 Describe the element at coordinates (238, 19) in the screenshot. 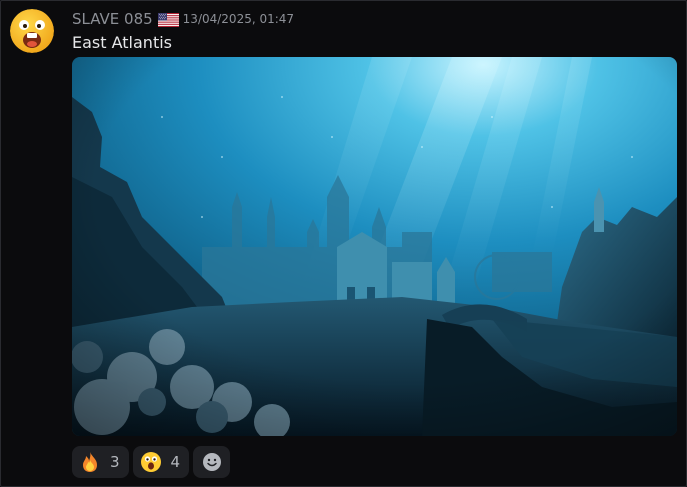

I see `message-timestamp: 13/04/2025, 01:47` at that location.